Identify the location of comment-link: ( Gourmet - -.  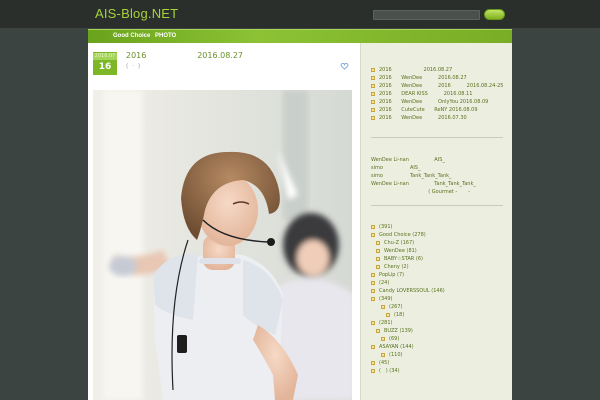
(441, 192).